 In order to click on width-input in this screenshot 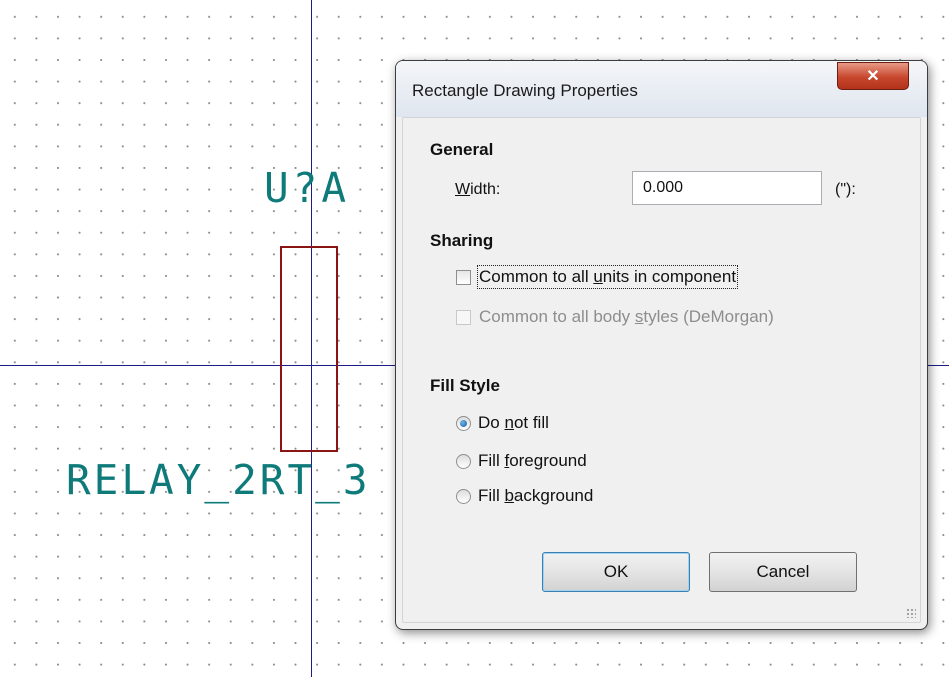, I will do `click(727, 188)`.